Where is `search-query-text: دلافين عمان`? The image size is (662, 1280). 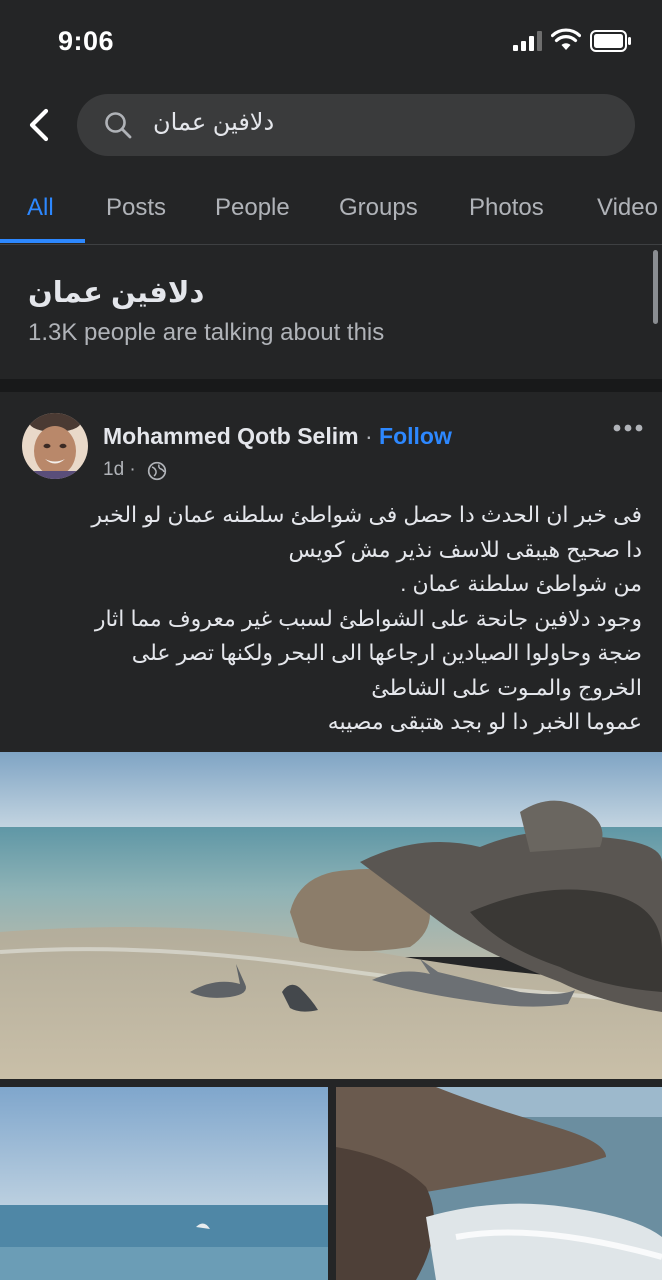 search-query-text: دلافين عمان is located at coordinates (214, 122).